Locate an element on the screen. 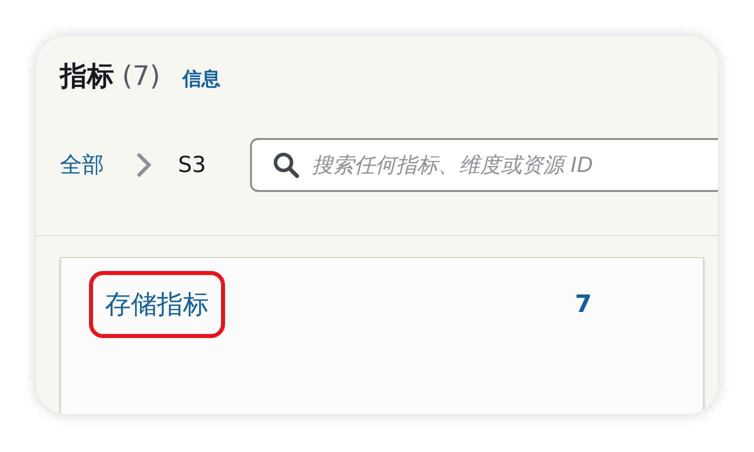  breadcrumb-link: 全部 is located at coordinates (82, 165).